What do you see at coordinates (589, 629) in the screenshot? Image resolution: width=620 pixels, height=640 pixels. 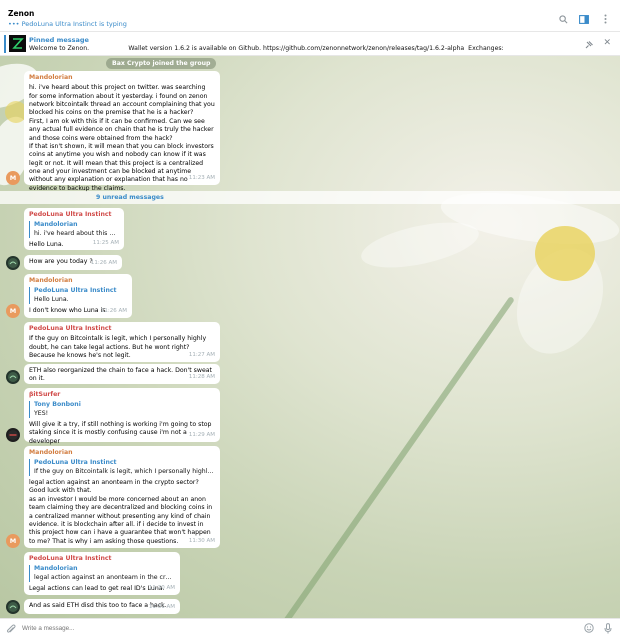 I see `emoji-icon` at bounding box center [589, 629].